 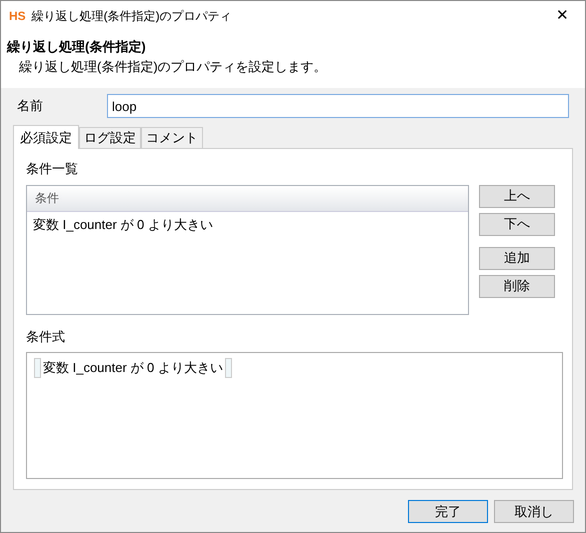 What do you see at coordinates (133, 368) in the screenshot?
I see `expression-token: 変数 I_counter が 0 より大きい` at bounding box center [133, 368].